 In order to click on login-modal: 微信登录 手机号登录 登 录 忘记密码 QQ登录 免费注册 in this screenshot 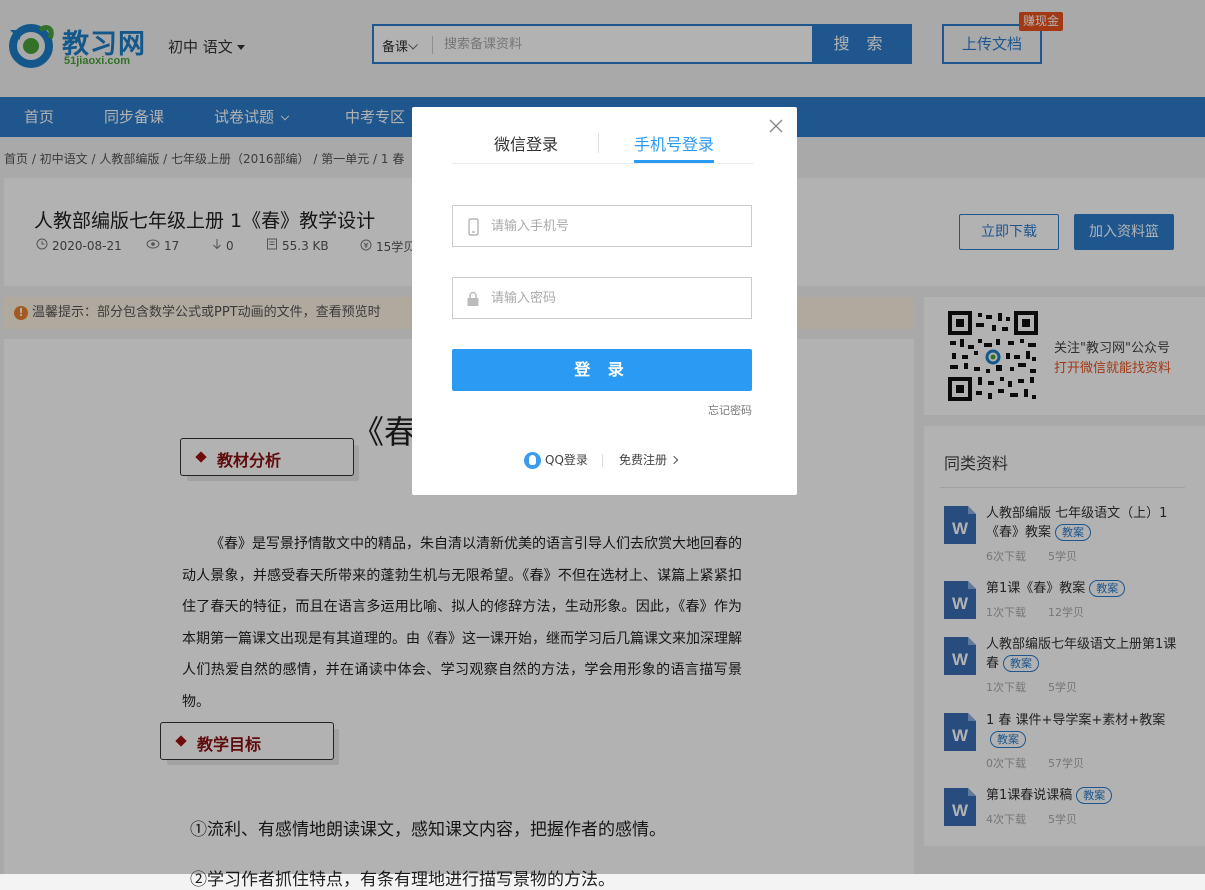, I will do `click(604, 301)`.